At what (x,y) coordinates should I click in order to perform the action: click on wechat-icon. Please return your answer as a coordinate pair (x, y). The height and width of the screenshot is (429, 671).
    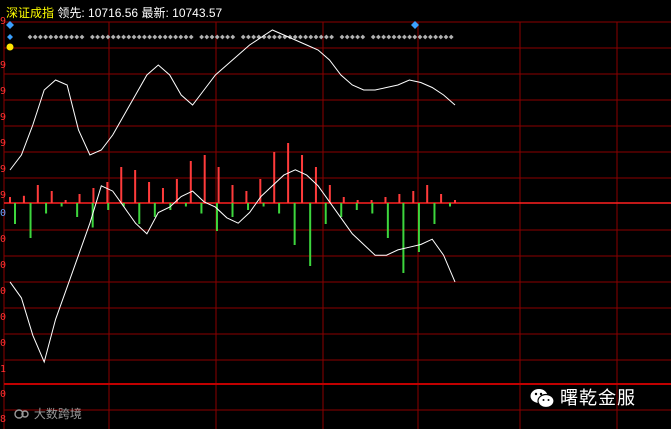
    Looking at the image, I should click on (542, 398).